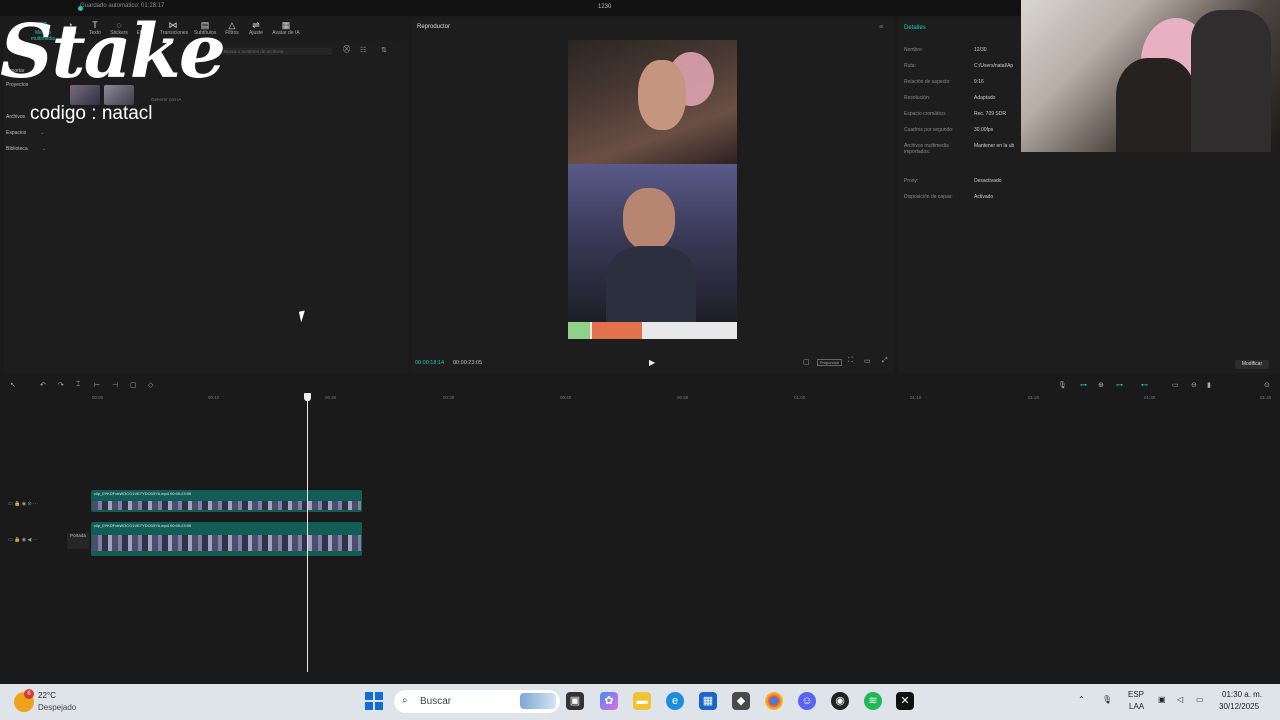 This screenshot has width=1280, height=720. I want to click on clock-time: 01:30 a. m., so click(1242, 694).